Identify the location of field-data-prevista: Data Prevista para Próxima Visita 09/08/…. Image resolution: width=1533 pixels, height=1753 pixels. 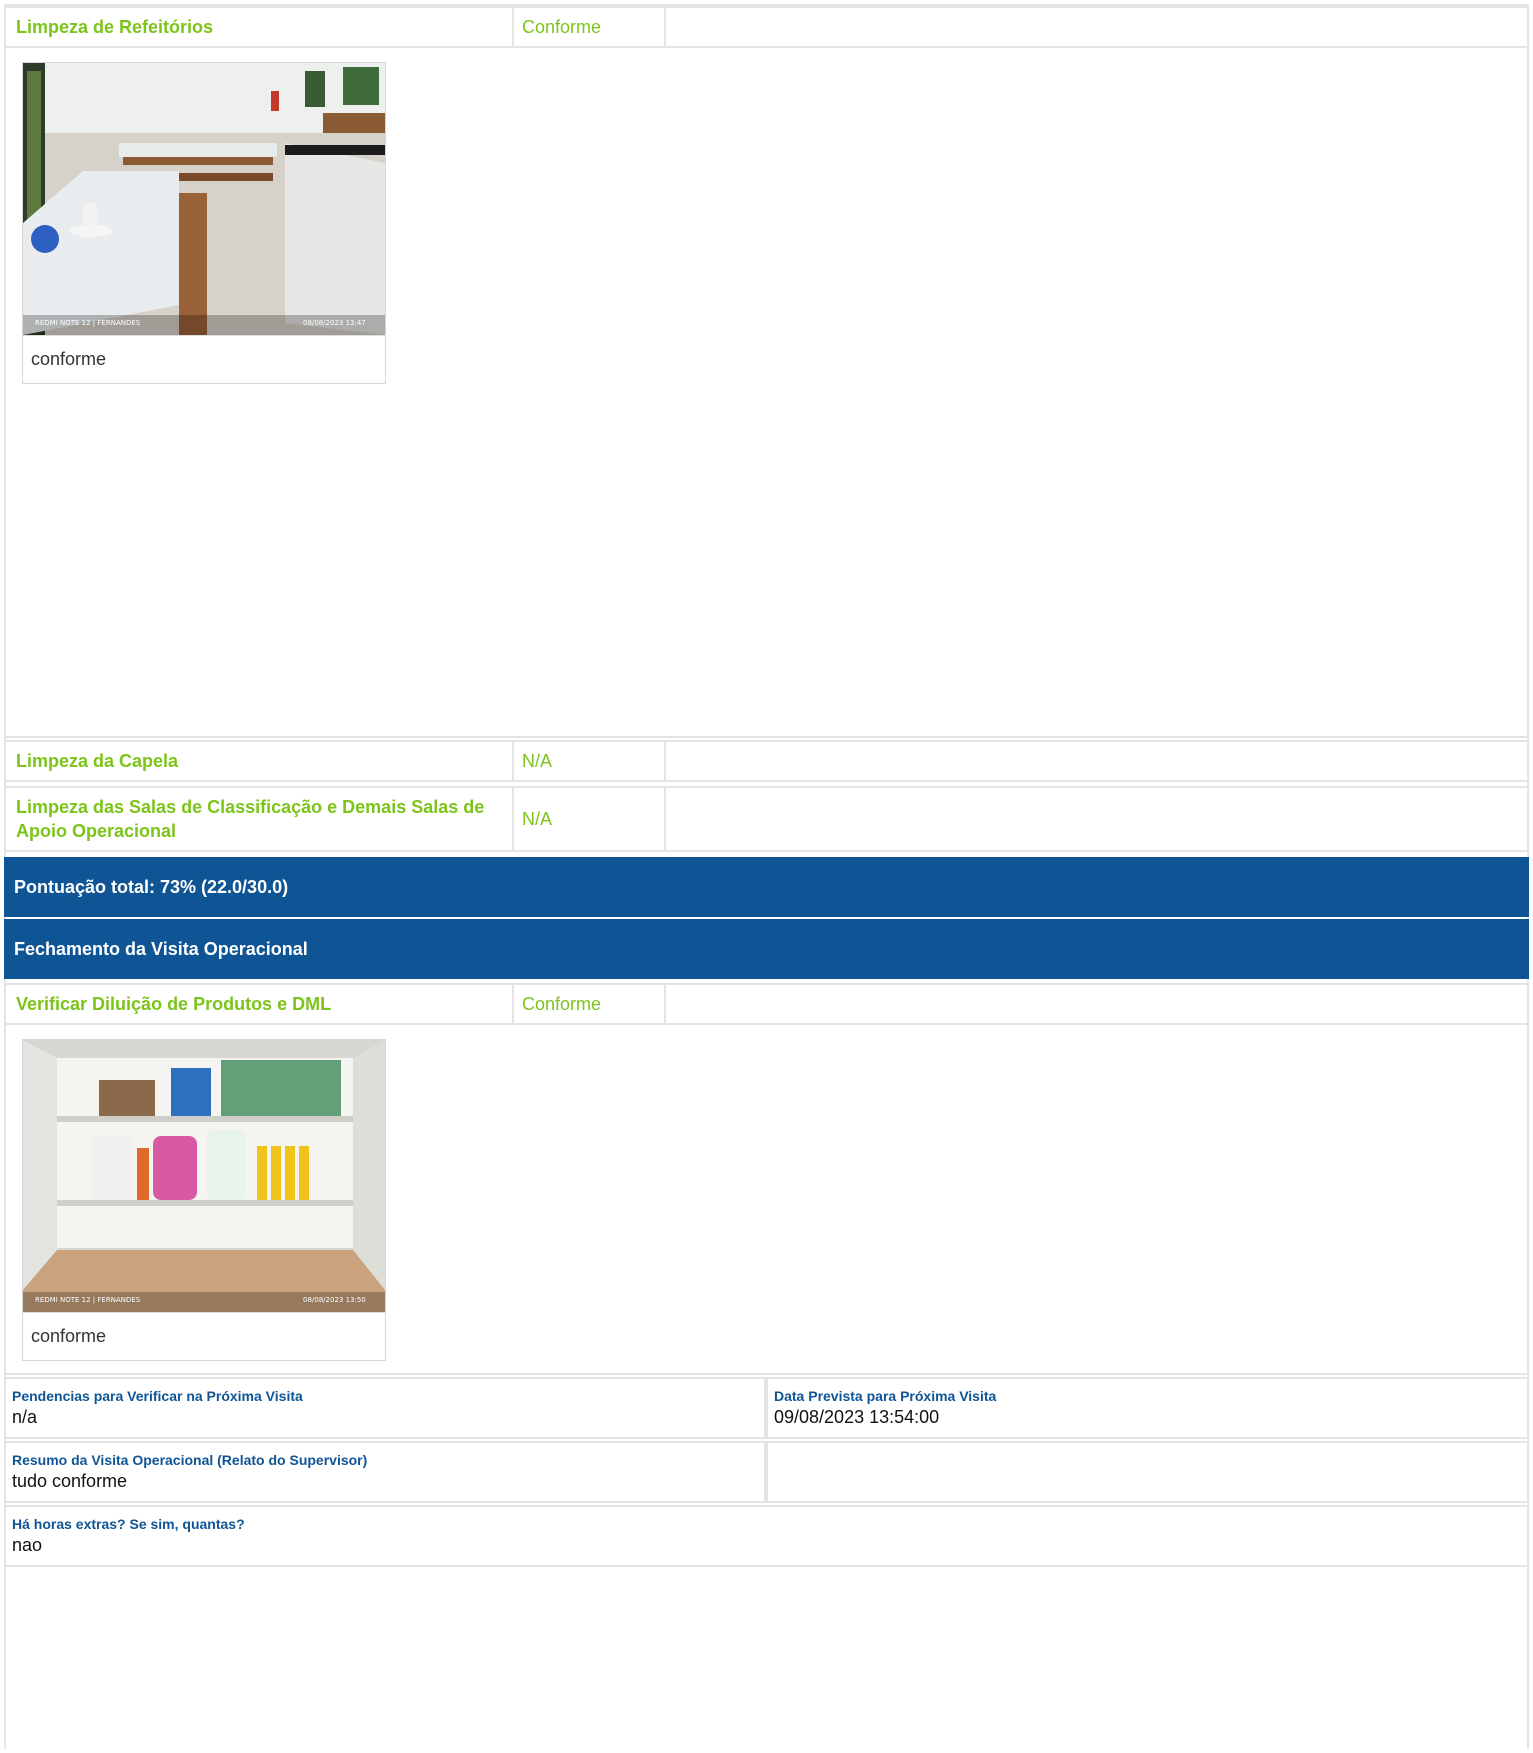
(1147, 1408).